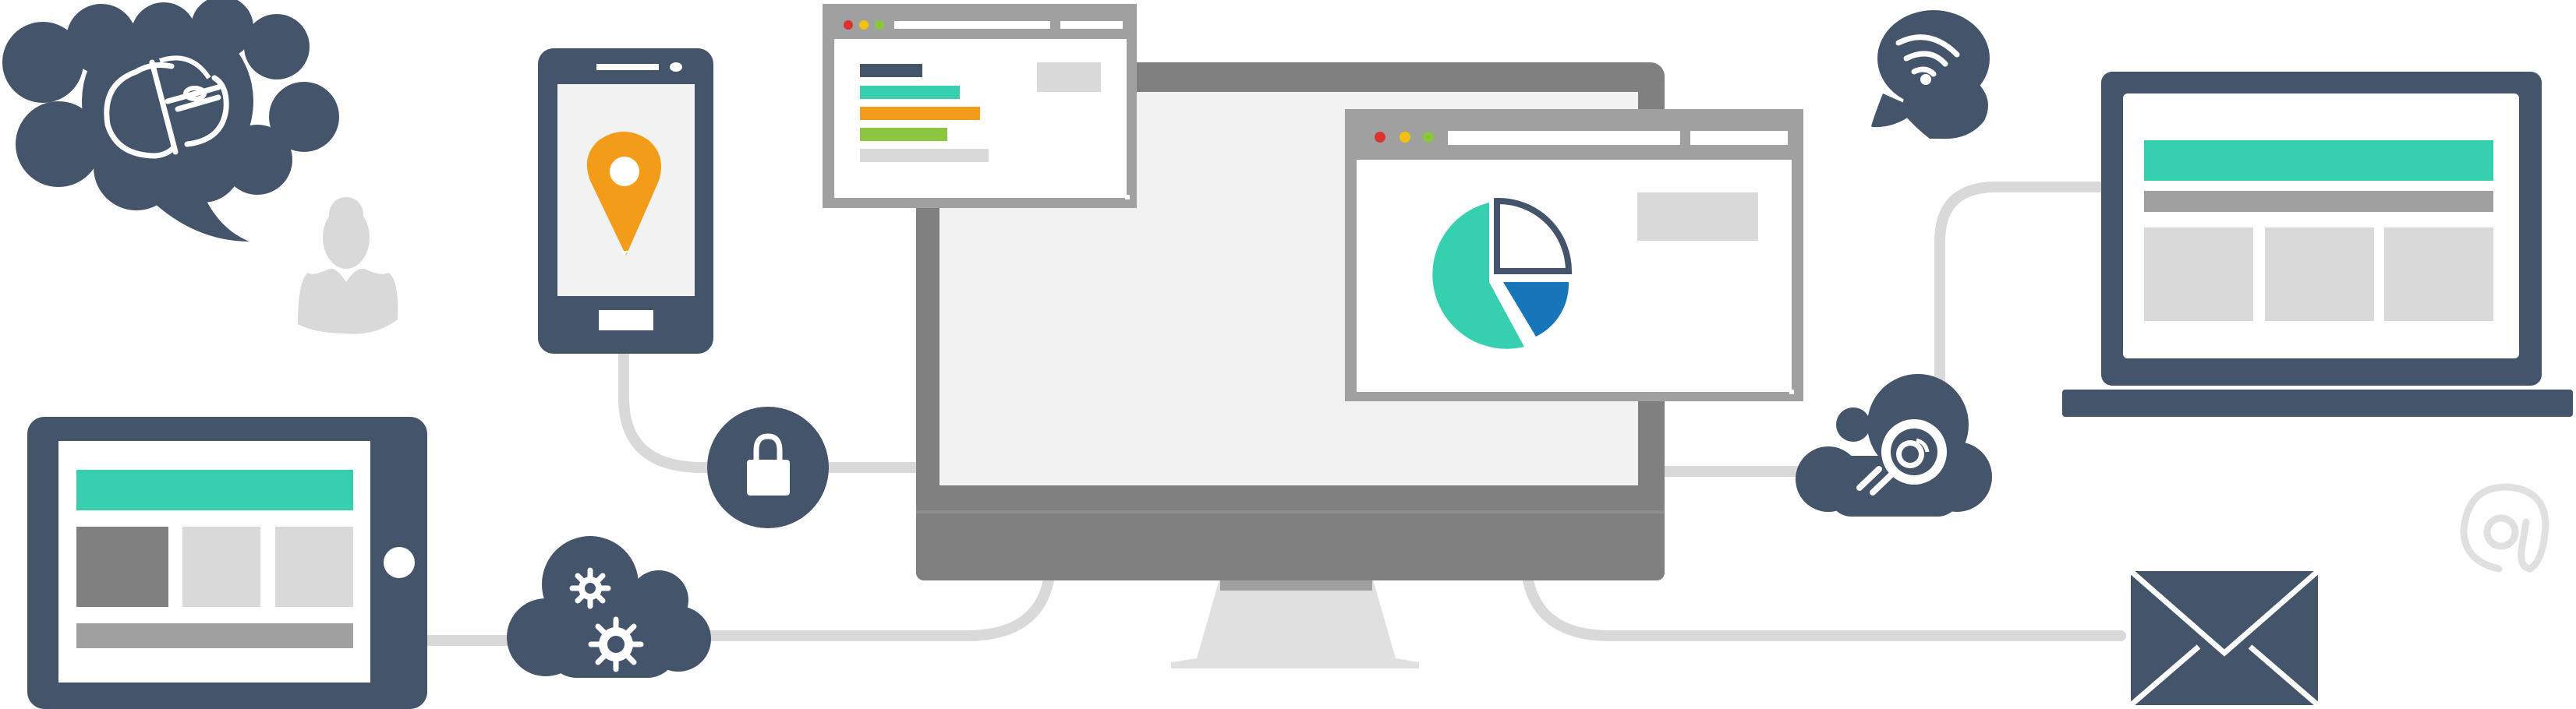  What do you see at coordinates (1574, 255) in the screenshot?
I see `pie-chart-window` at bounding box center [1574, 255].